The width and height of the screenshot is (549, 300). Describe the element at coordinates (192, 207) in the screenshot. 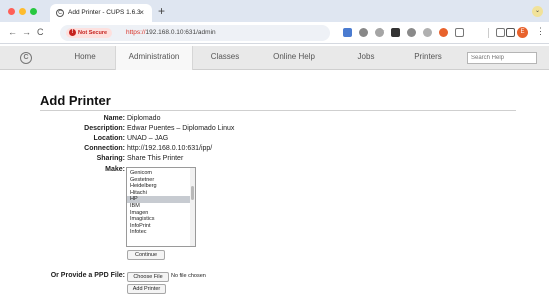

I see `make-list-scrollbar` at that location.